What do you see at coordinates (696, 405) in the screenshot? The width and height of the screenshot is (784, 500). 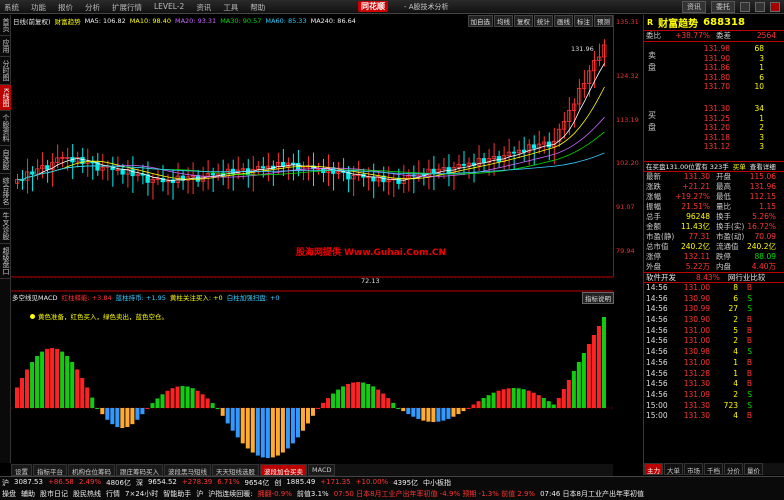 I see `tick-price: 131.30` at bounding box center [696, 405].